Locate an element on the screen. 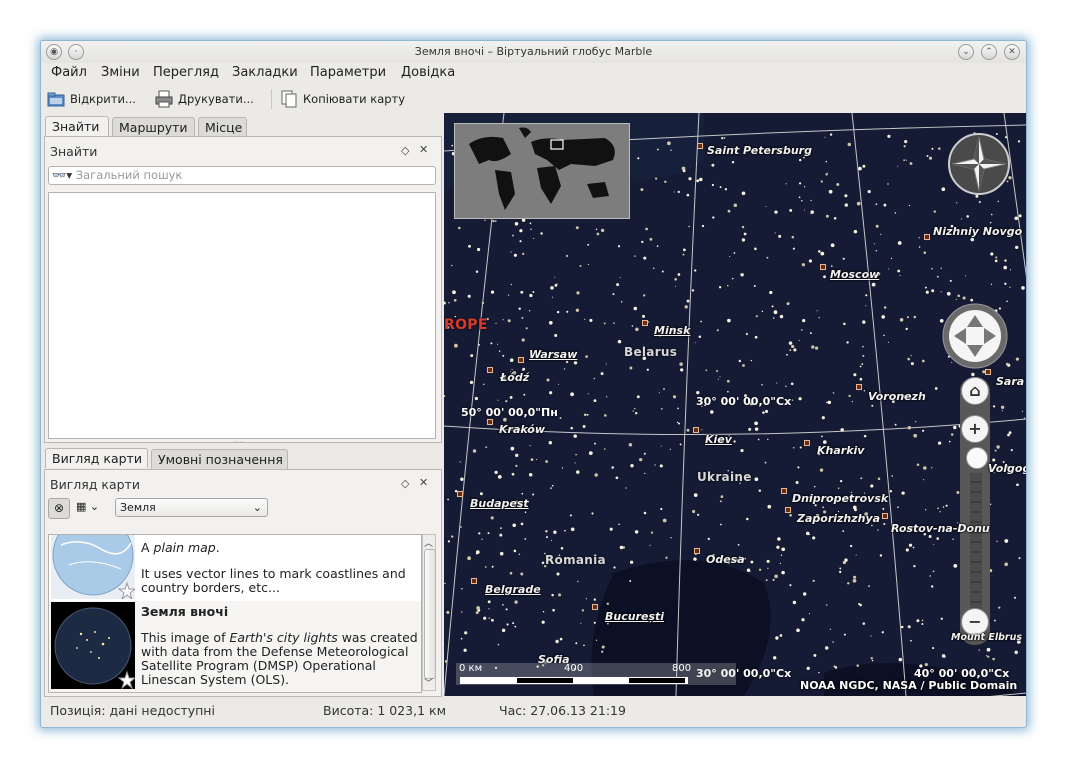 The width and height of the screenshot is (1066, 767). window-title: Земля вночі – Віртуальний глобус Marble is located at coordinates (533, 51).